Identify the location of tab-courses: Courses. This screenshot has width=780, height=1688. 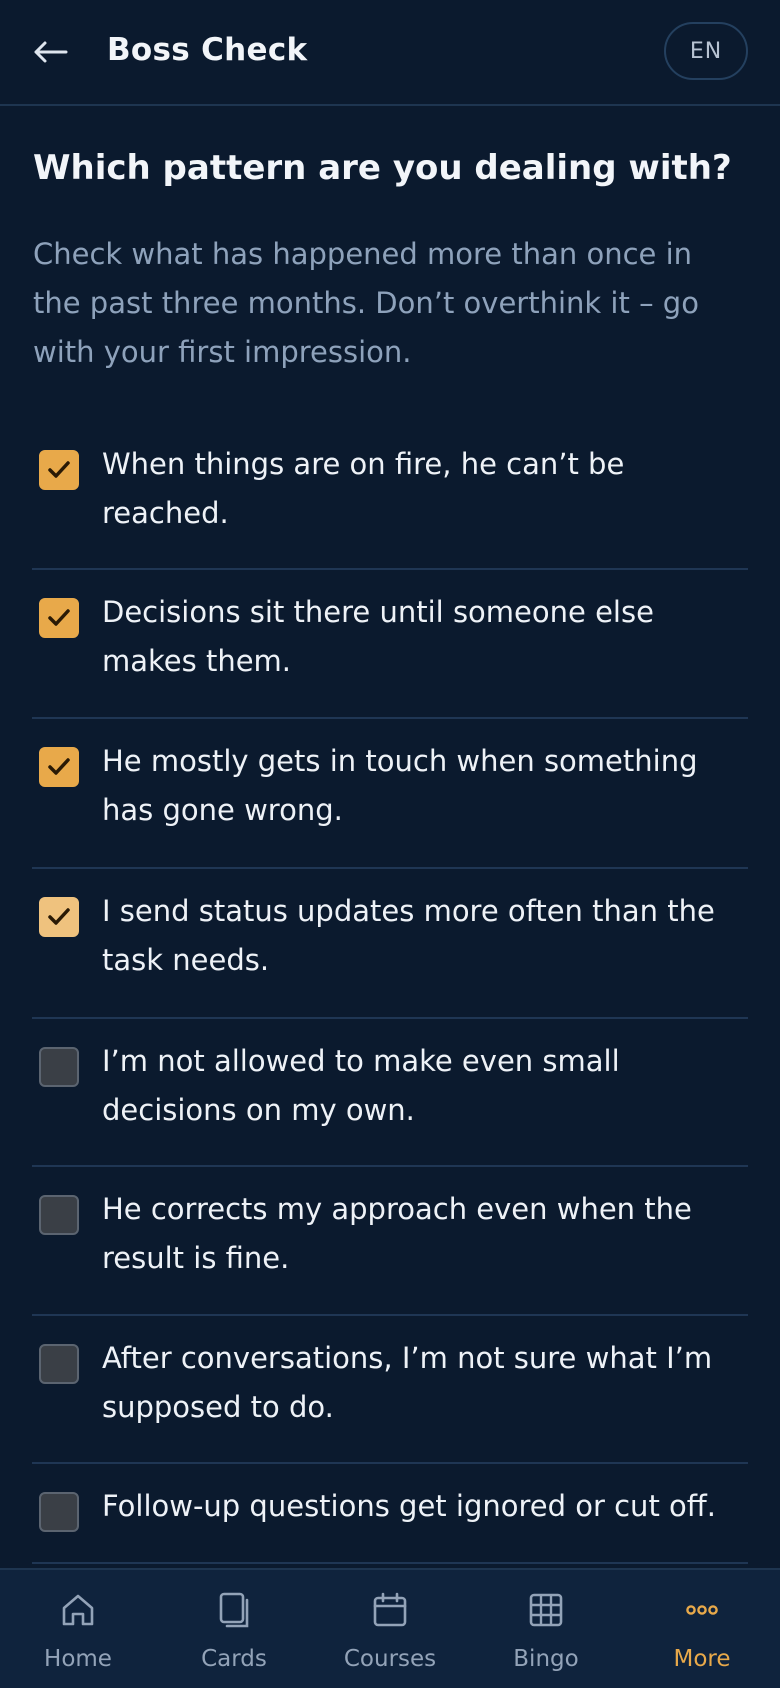
(390, 1629).